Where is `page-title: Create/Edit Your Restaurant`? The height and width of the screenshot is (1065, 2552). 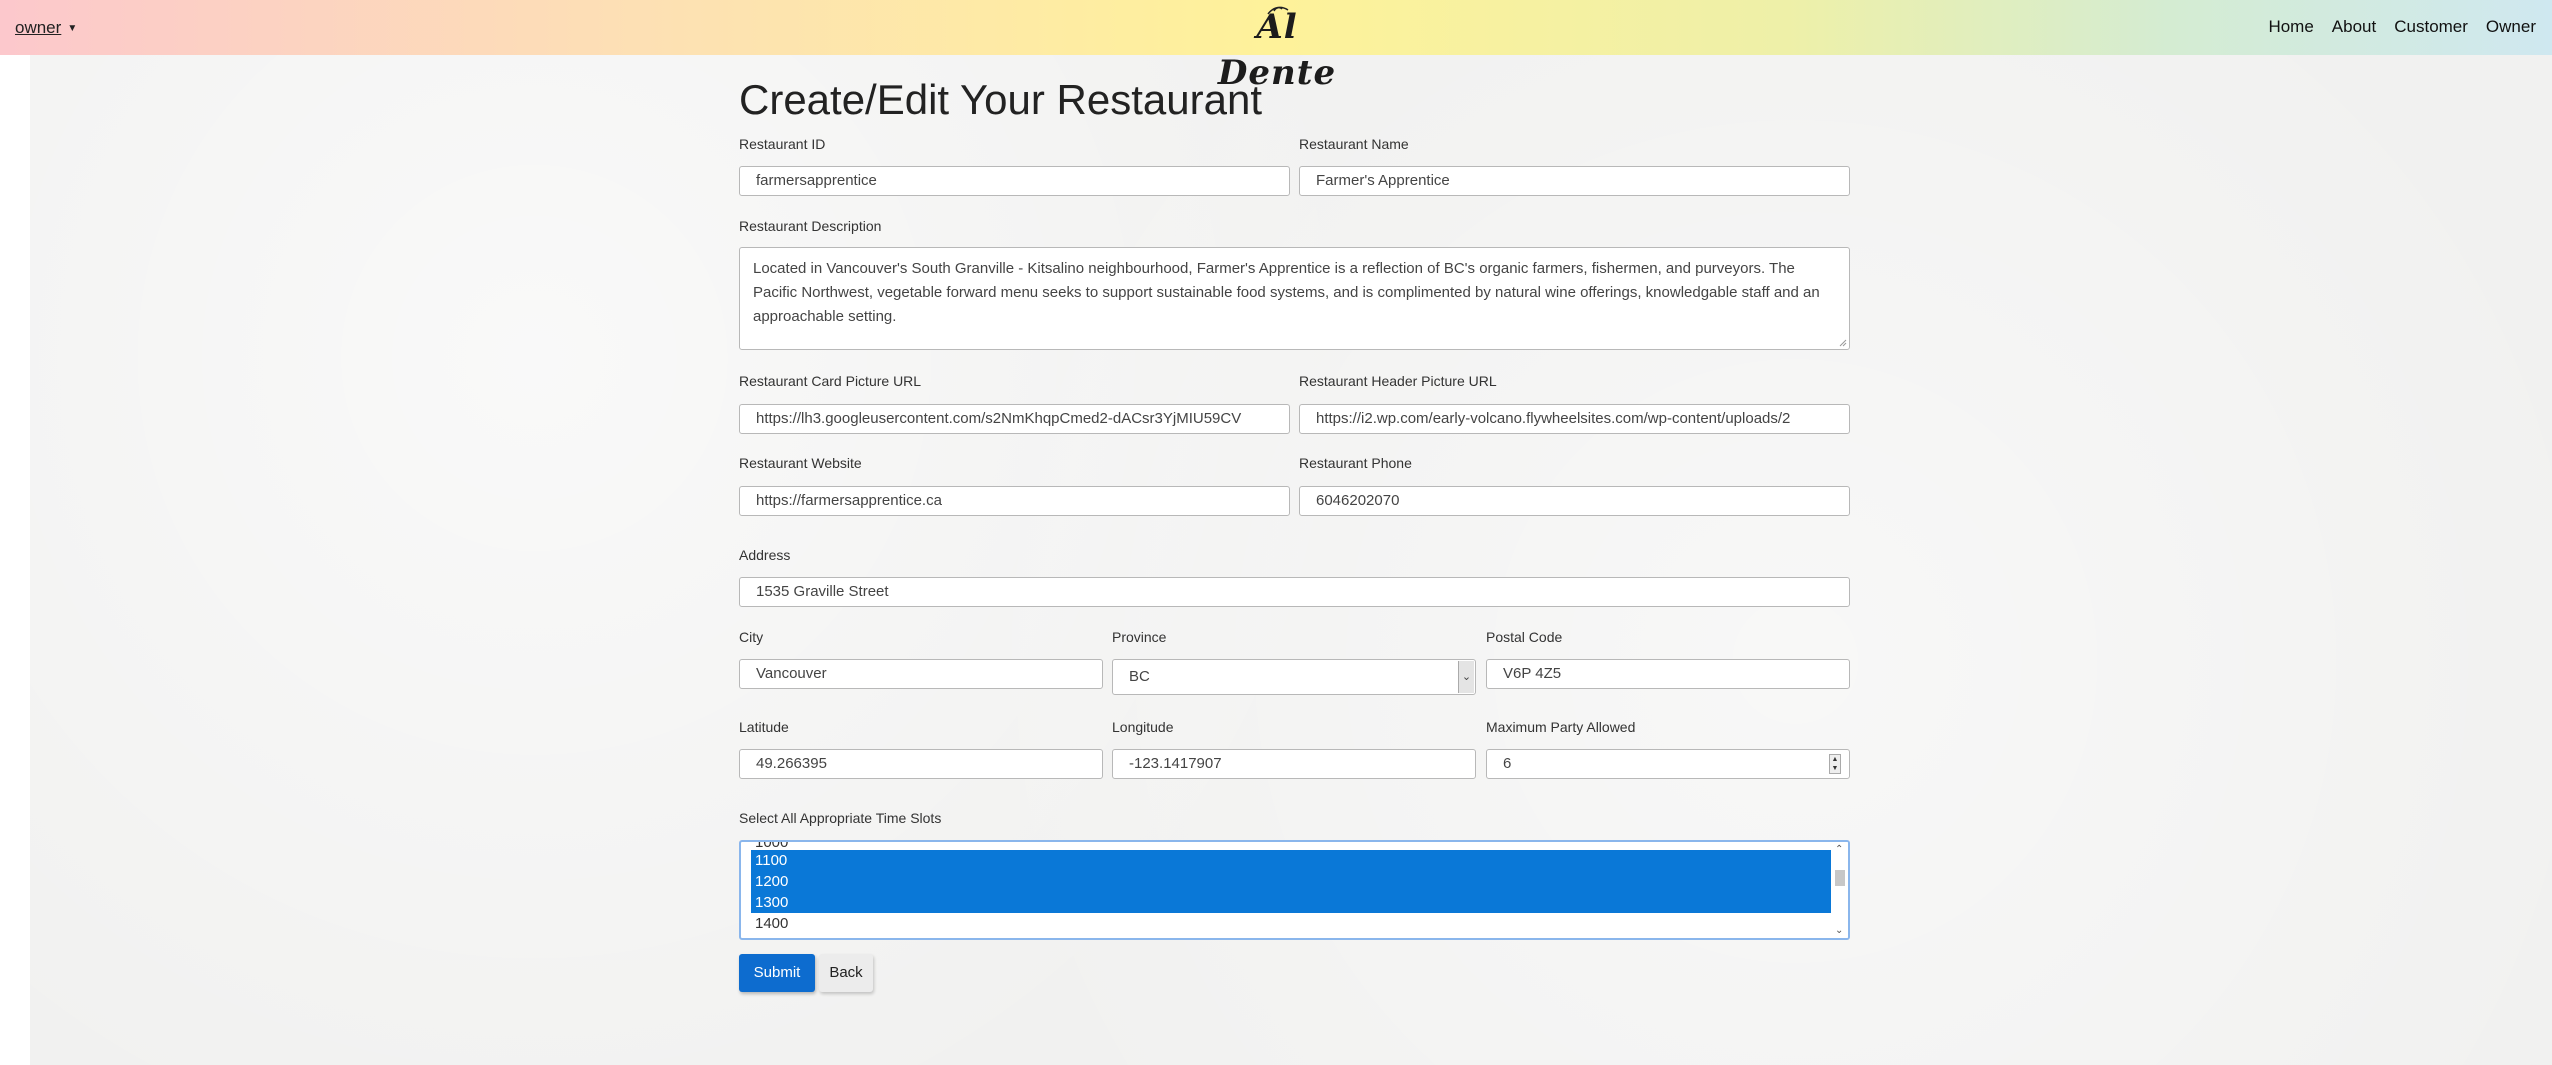 page-title: Create/Edit Your Restaurant is located at coordinates (1000, 99).